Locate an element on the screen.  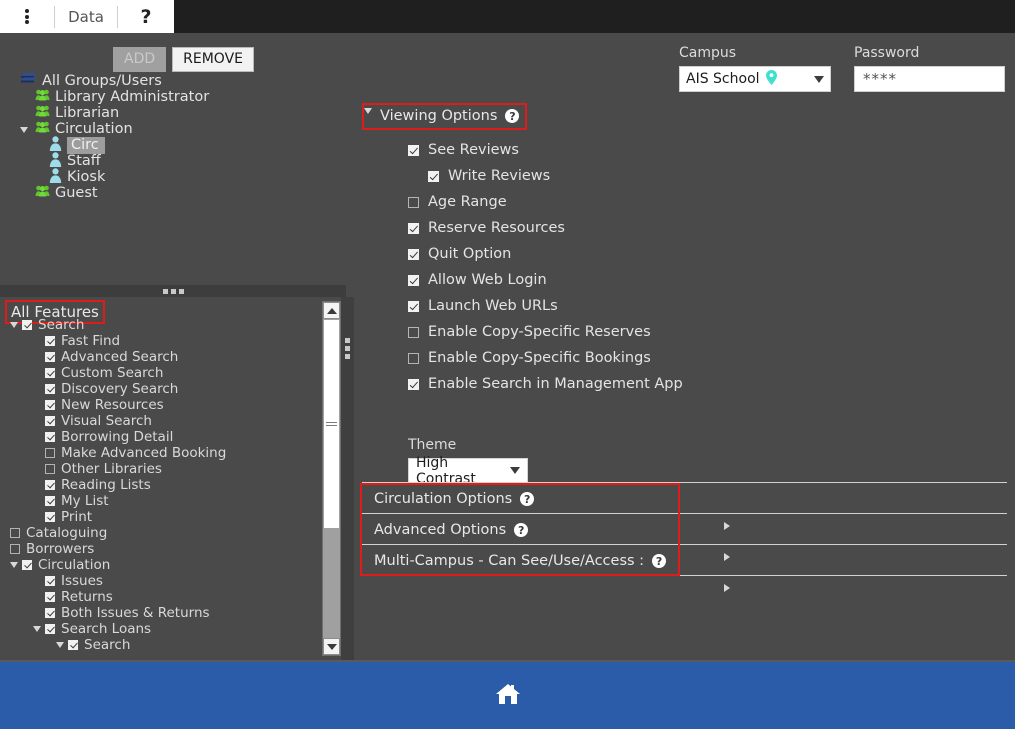
features-tree-item: New Resources is located at coordinates (160, 405).